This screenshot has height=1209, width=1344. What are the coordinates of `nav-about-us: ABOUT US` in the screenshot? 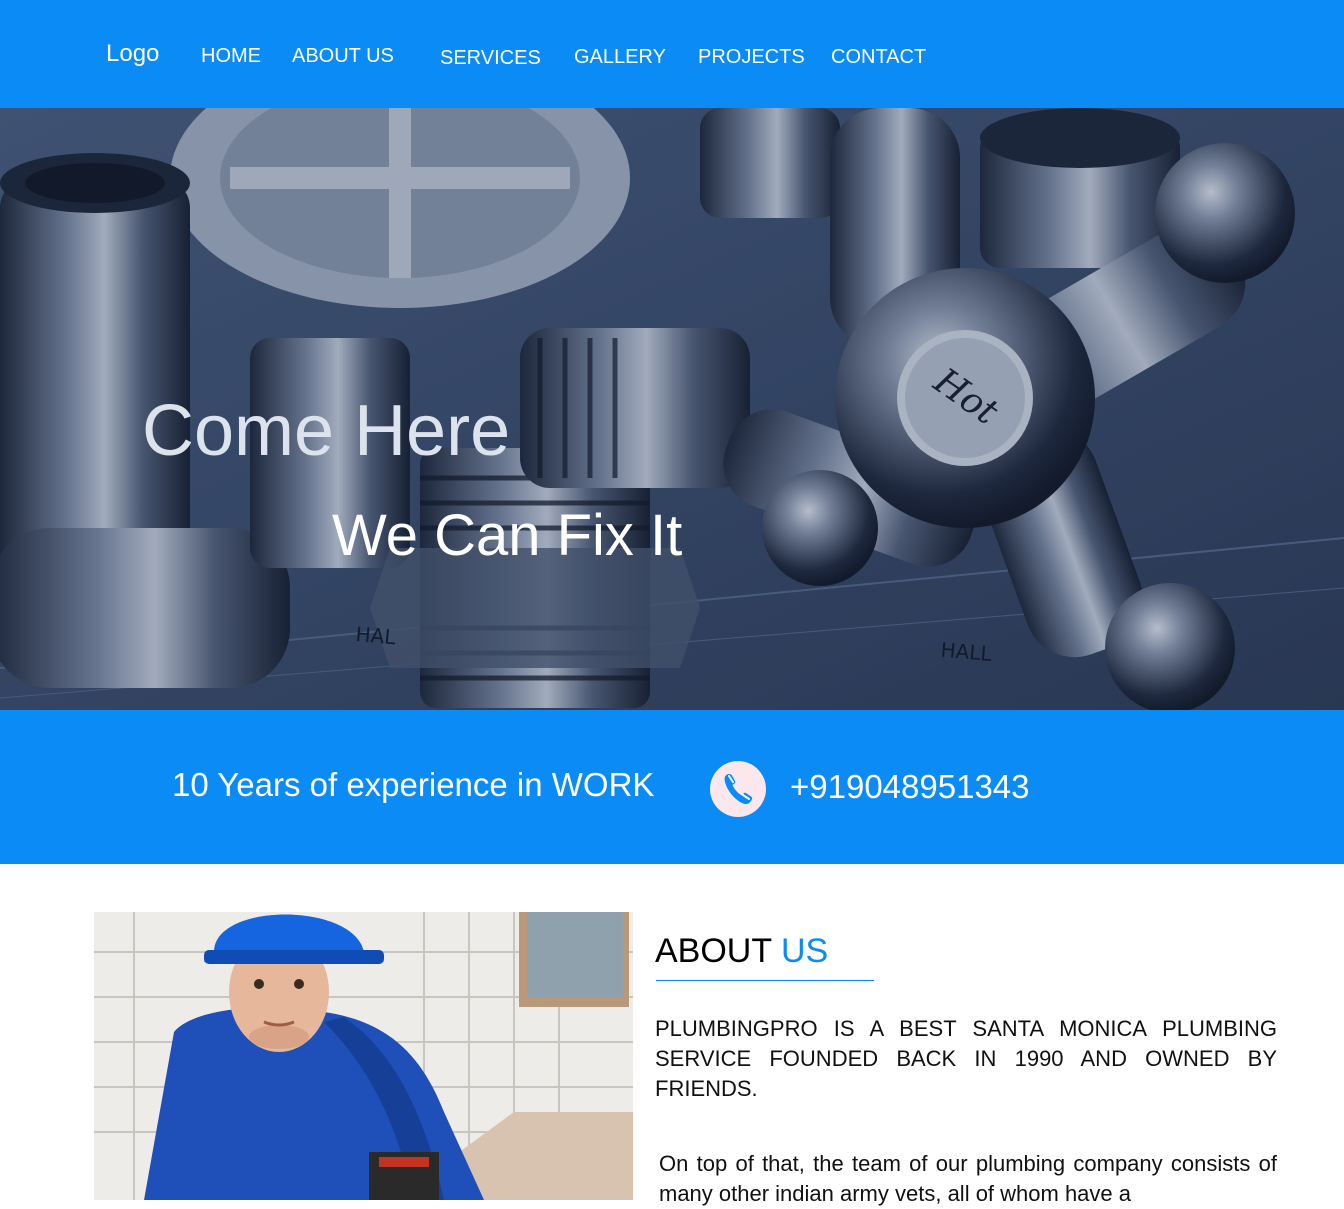 It's located at (343, 56).